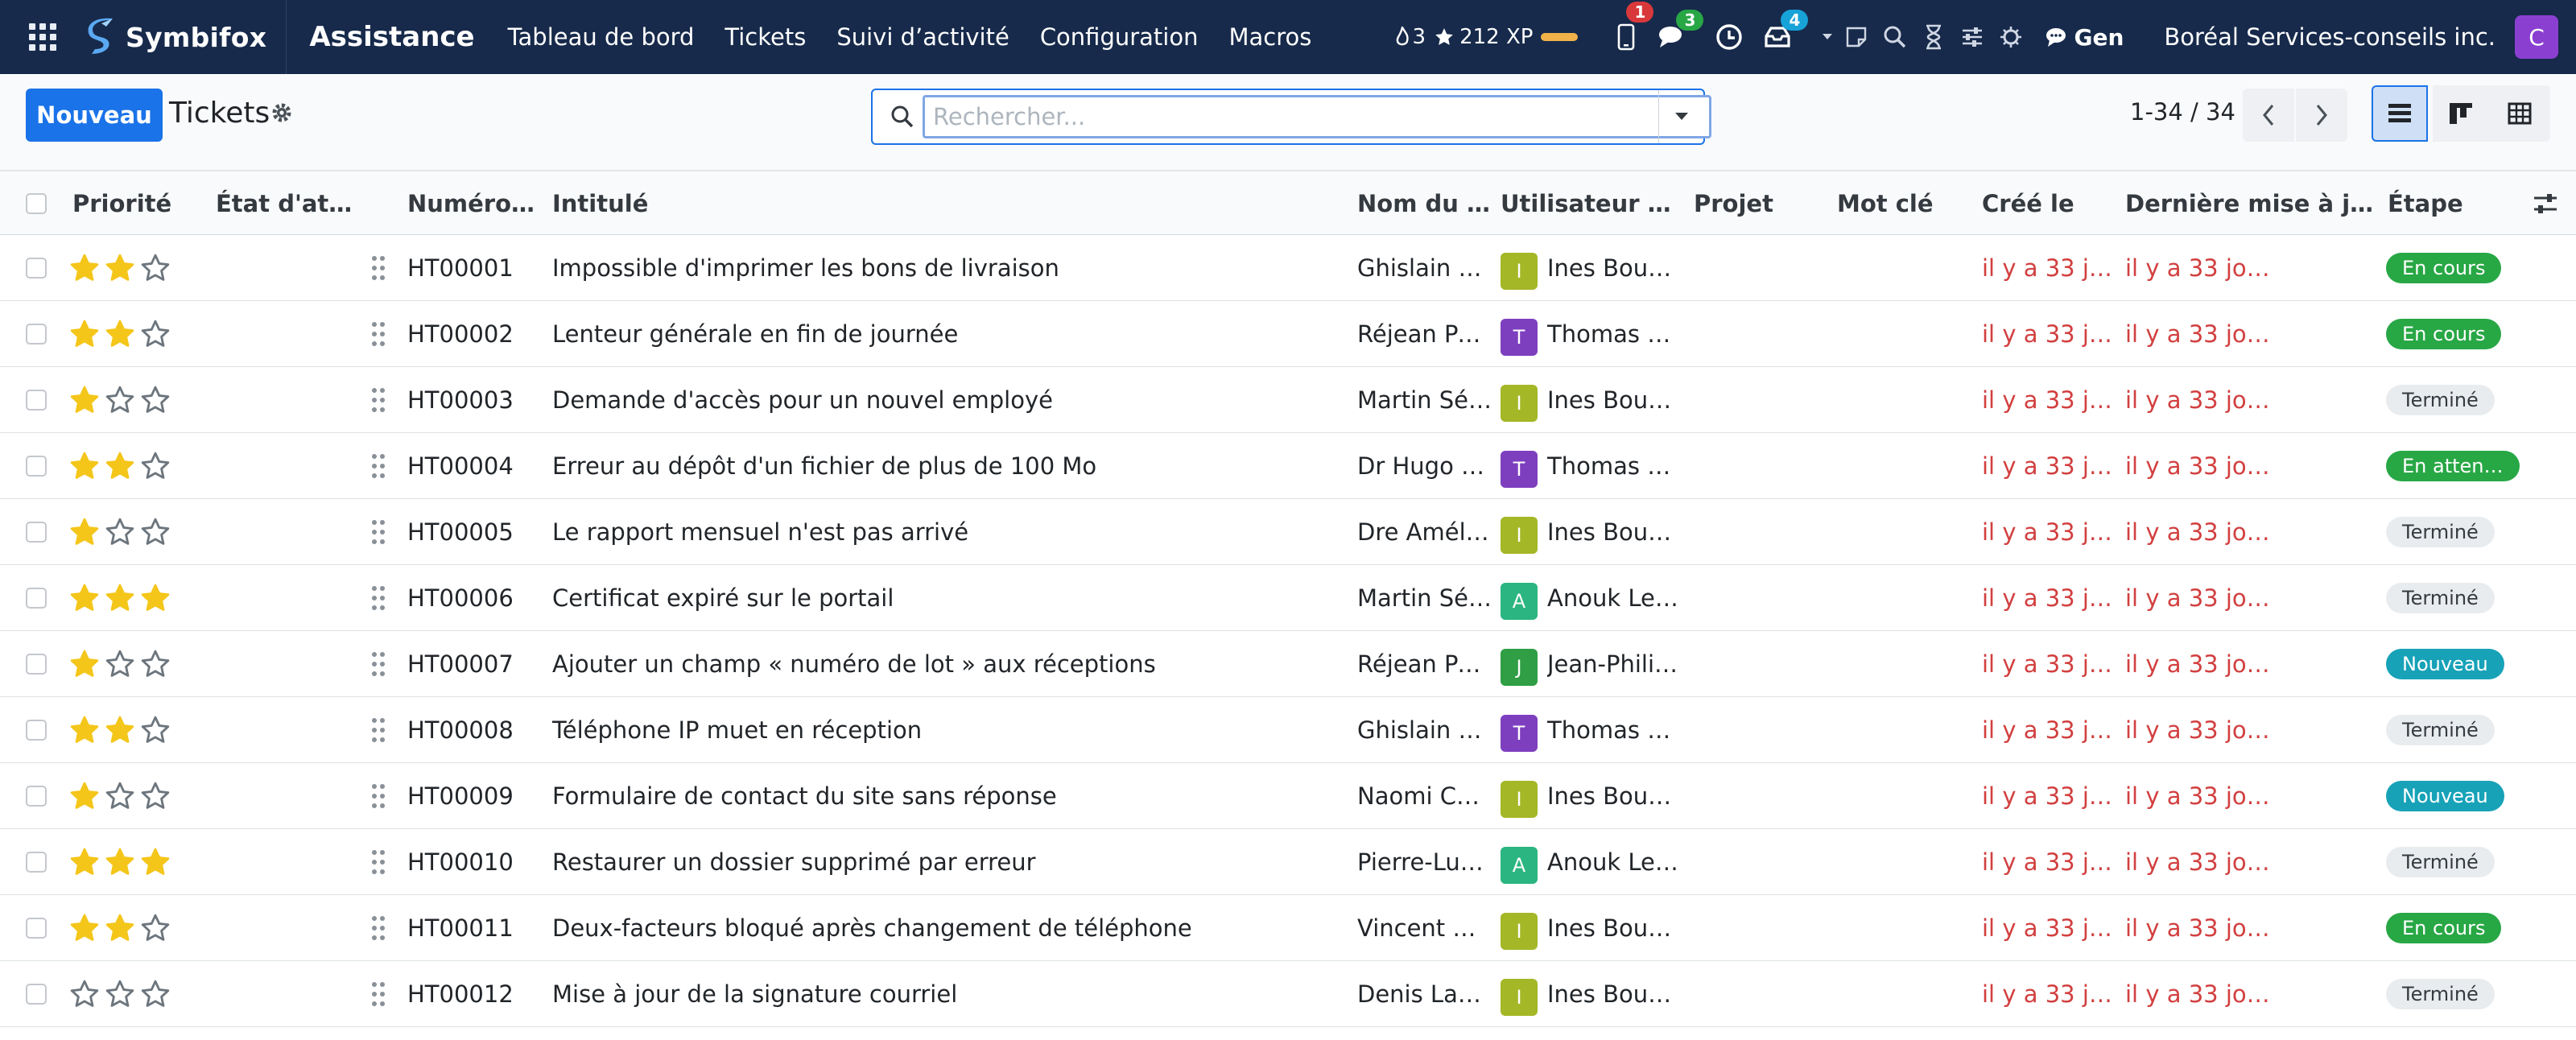 Image resolution: width=2576 pixels, height=1040 pixels. What do you see at coordinates (1729, 37) in the screenshot?
I see `activity-button` at bounding box center [1729, 37].